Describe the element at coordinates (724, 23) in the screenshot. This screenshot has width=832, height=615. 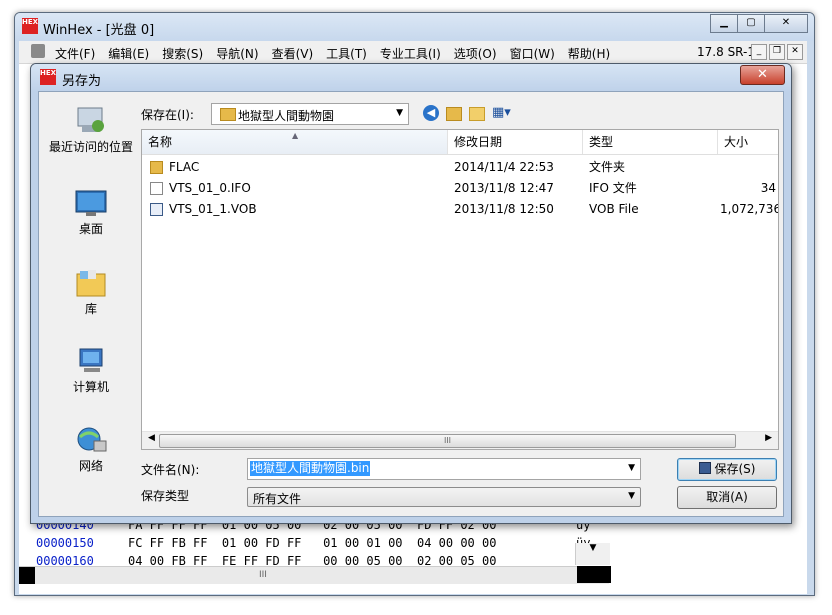
I see `minimize-button: ▁` at that location.